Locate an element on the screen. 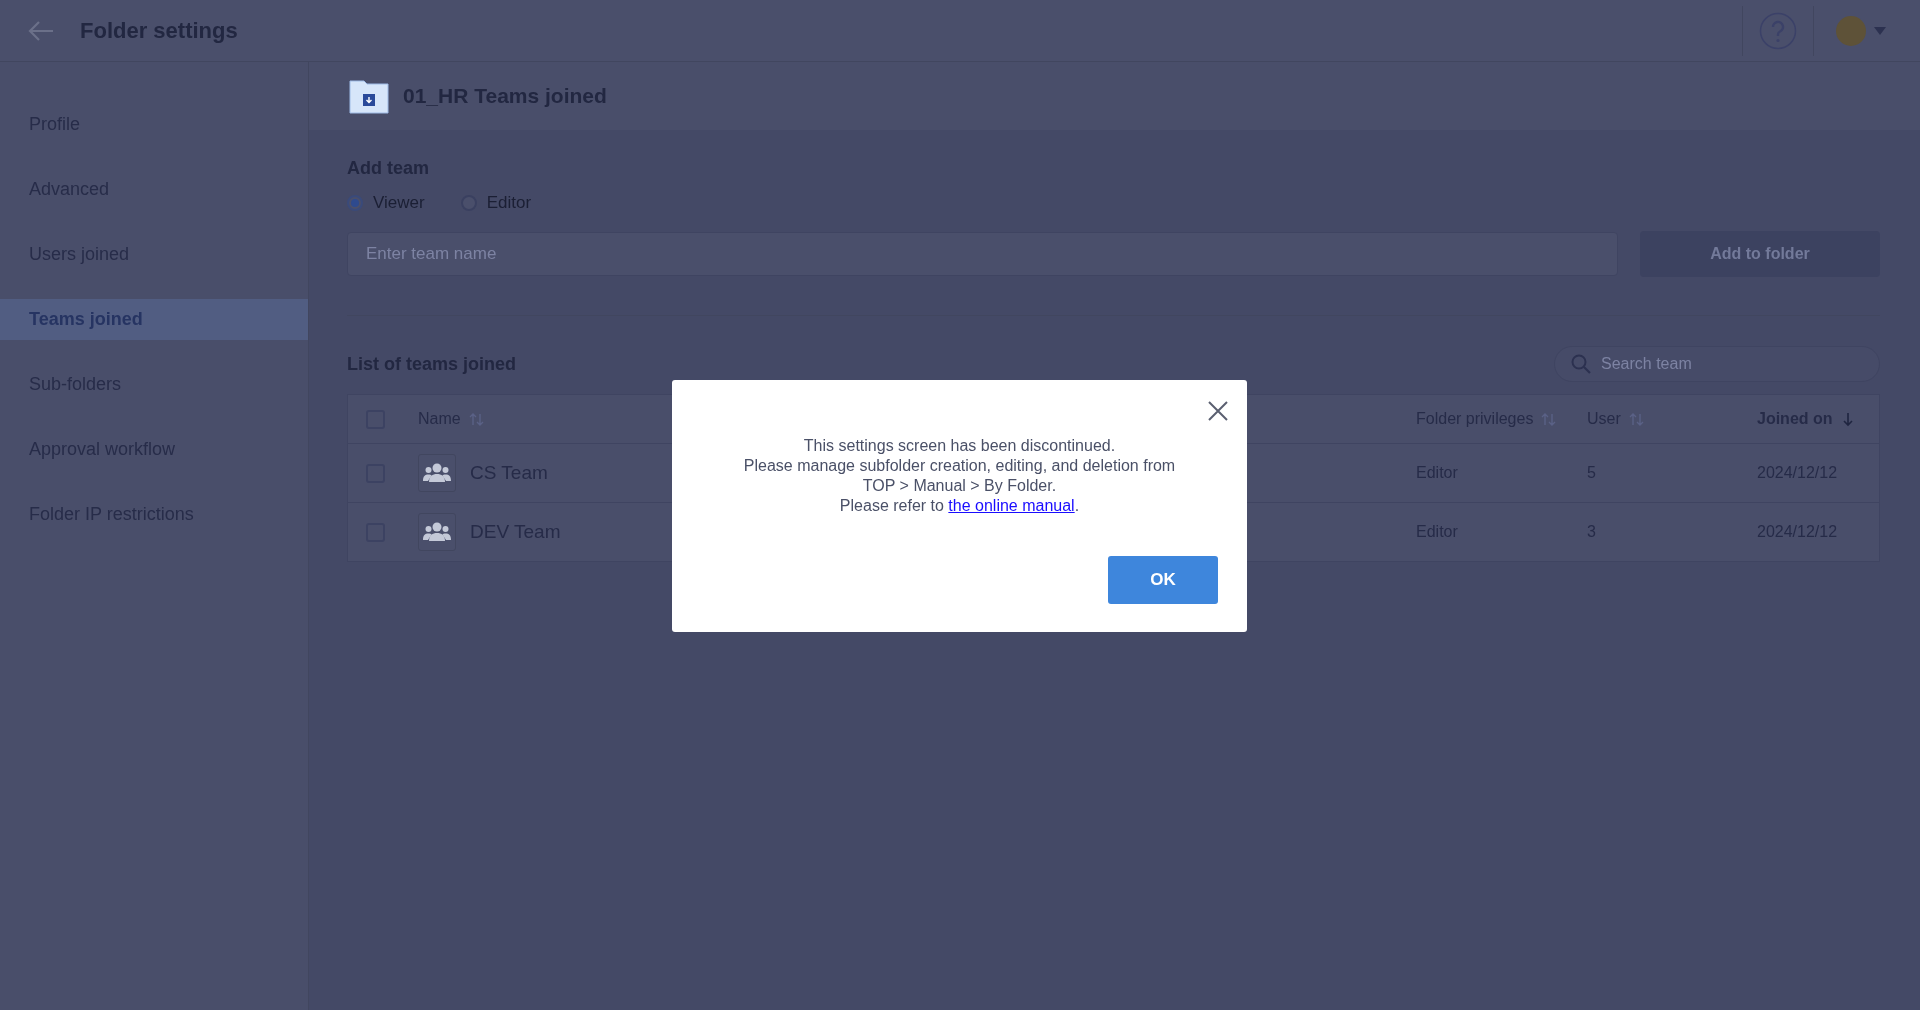 The width and height of the screenshot is (1920, 1010). user-avatar is located at coordinates (1851, 30).